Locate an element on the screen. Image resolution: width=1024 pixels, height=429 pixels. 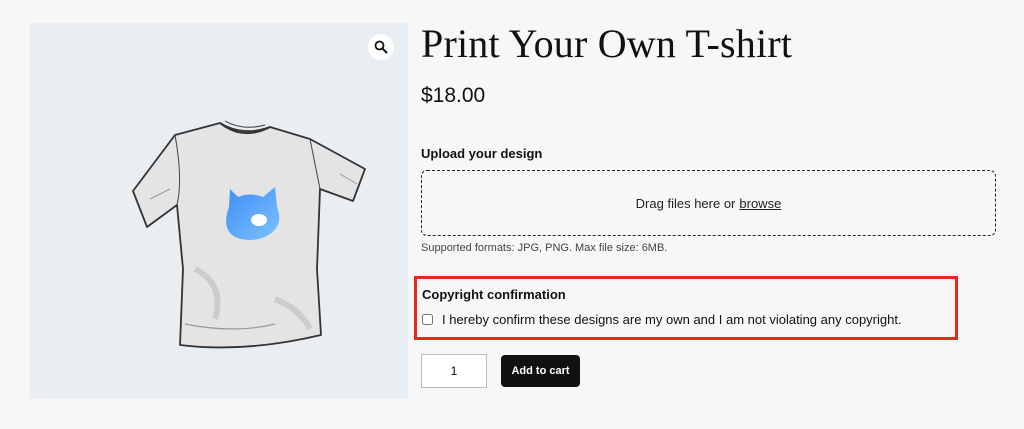
dropzone-text: Drag files here or is located at coordinates (685, 203).